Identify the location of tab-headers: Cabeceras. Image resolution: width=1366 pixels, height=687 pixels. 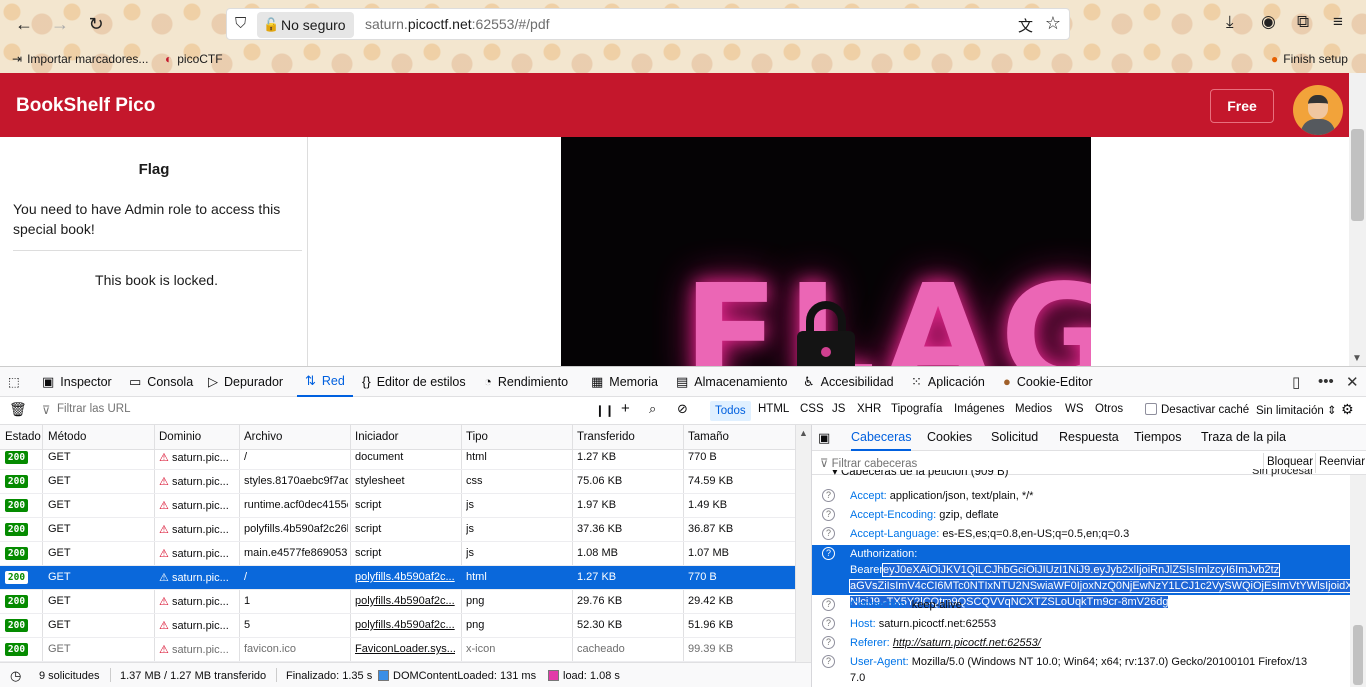
(881, 440).